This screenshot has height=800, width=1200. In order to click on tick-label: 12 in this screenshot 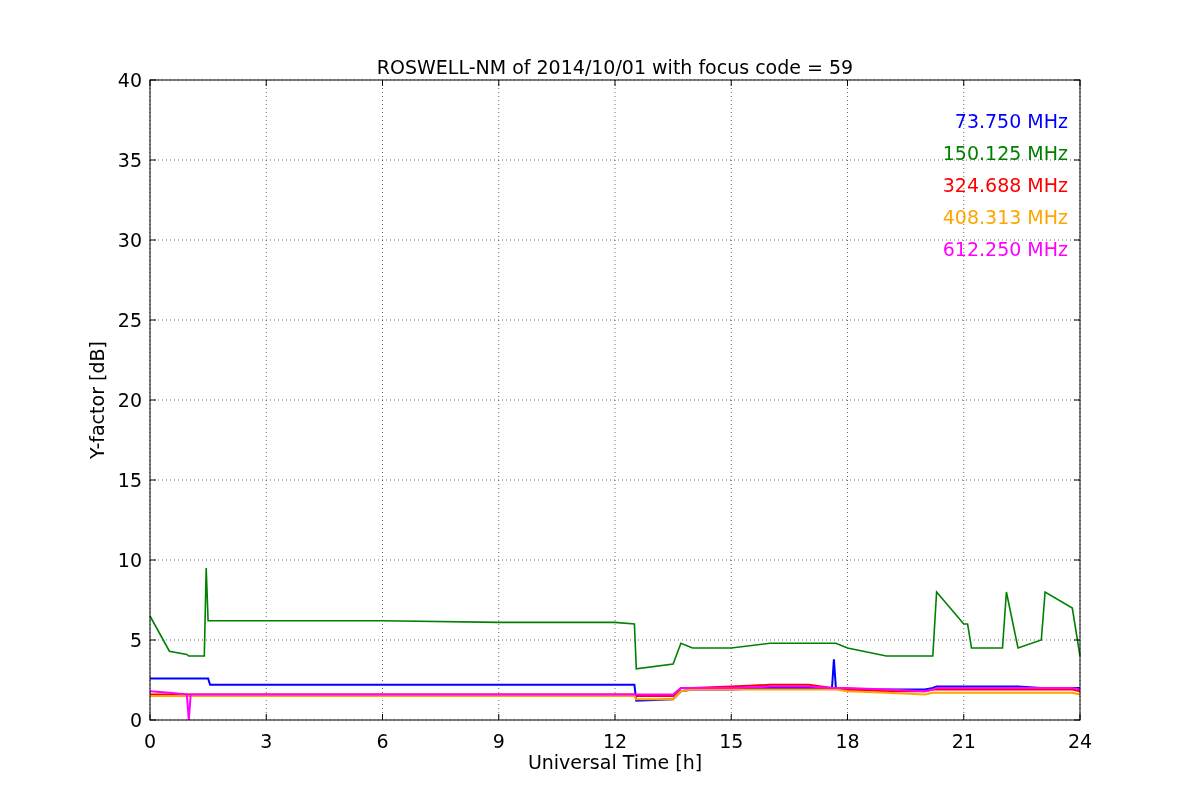, I will do `click(615, 741)`.